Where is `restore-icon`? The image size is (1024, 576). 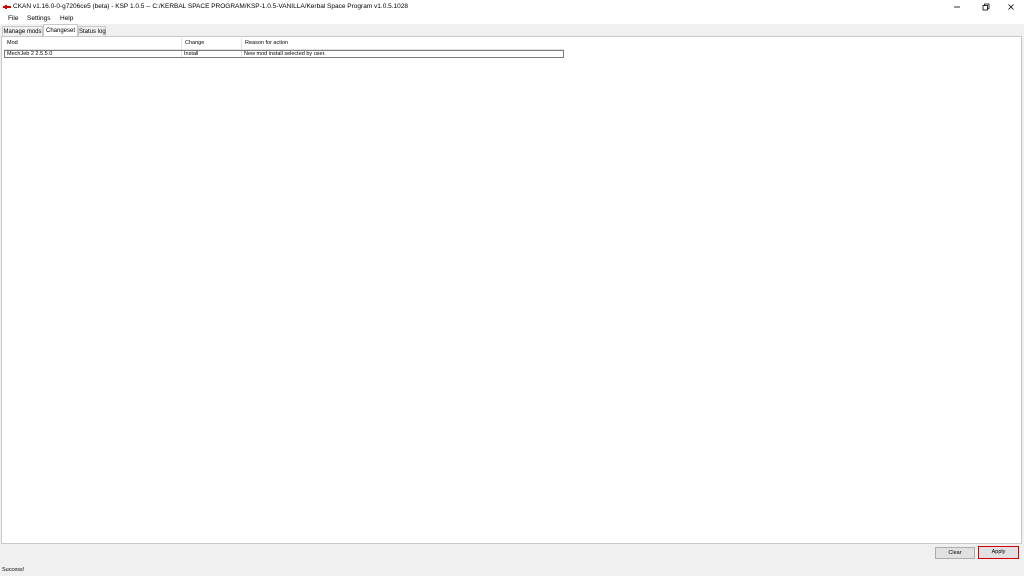
restore-icon is located at coordinates (986, 6).